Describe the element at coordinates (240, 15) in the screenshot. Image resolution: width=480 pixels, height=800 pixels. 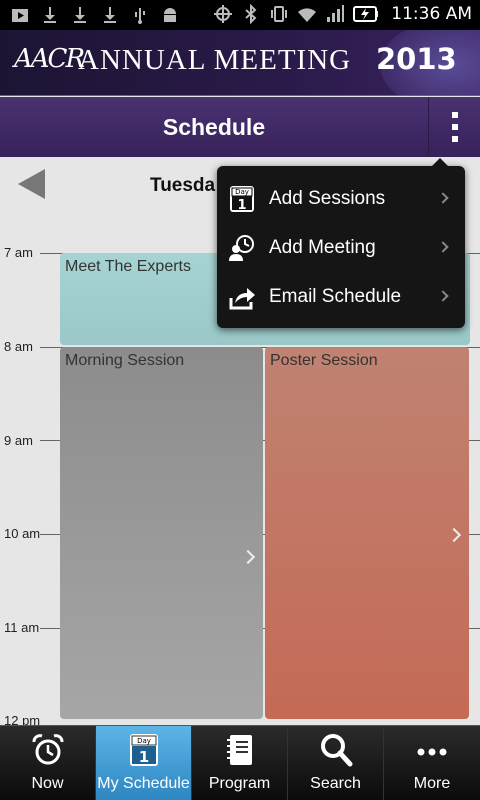
I see `status-bar: 11:36 AM` at that location.